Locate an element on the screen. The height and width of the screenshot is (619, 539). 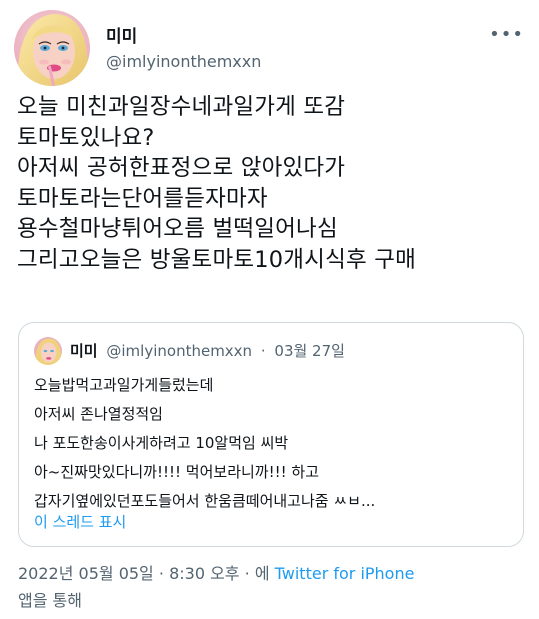
tweet-line: 아저씨 공허한표정으로 앉아있다가 is located at coordinates (181, 168).